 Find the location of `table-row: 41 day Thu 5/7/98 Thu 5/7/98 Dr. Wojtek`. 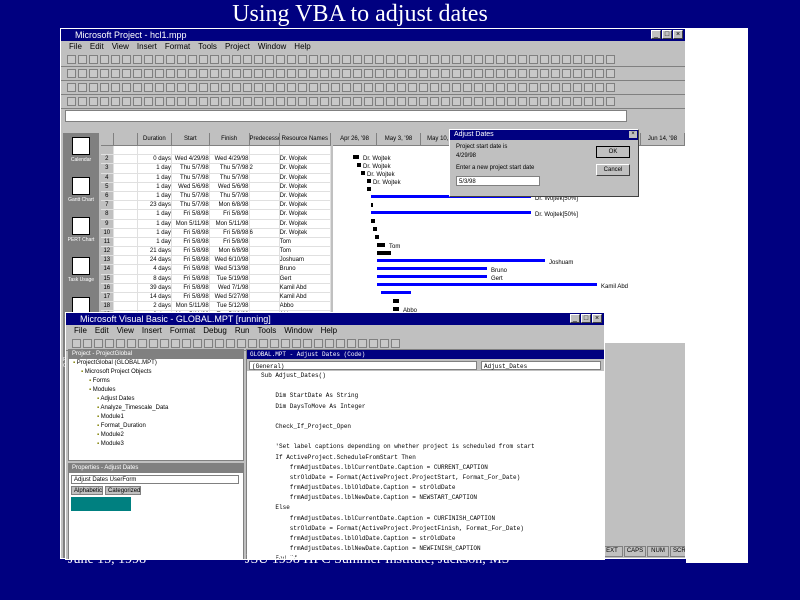

table-row: 41 day Thu 5/7/98 Thu 5/7/98 Dr. Wojtek is located at coordinates (216, 178).